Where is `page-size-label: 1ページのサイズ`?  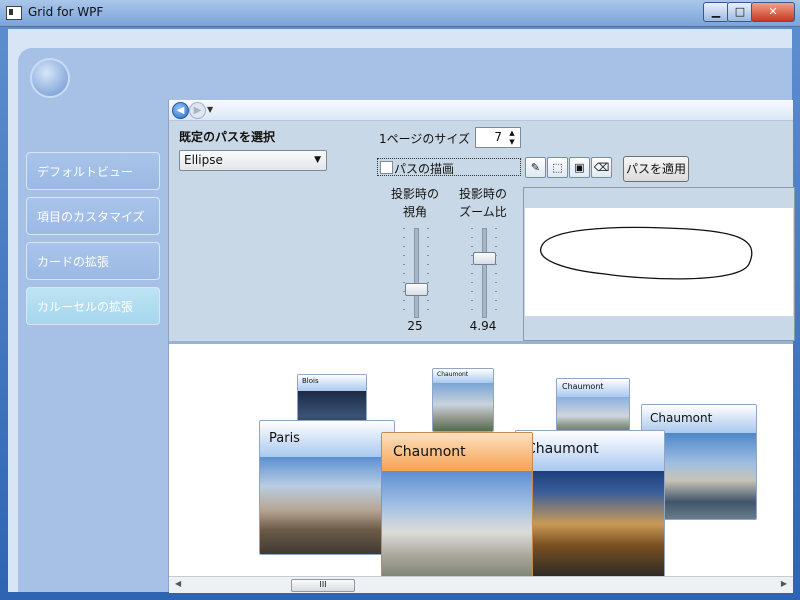 page-size-label: 1ページのサイズ is located at coordinates (425, 139).